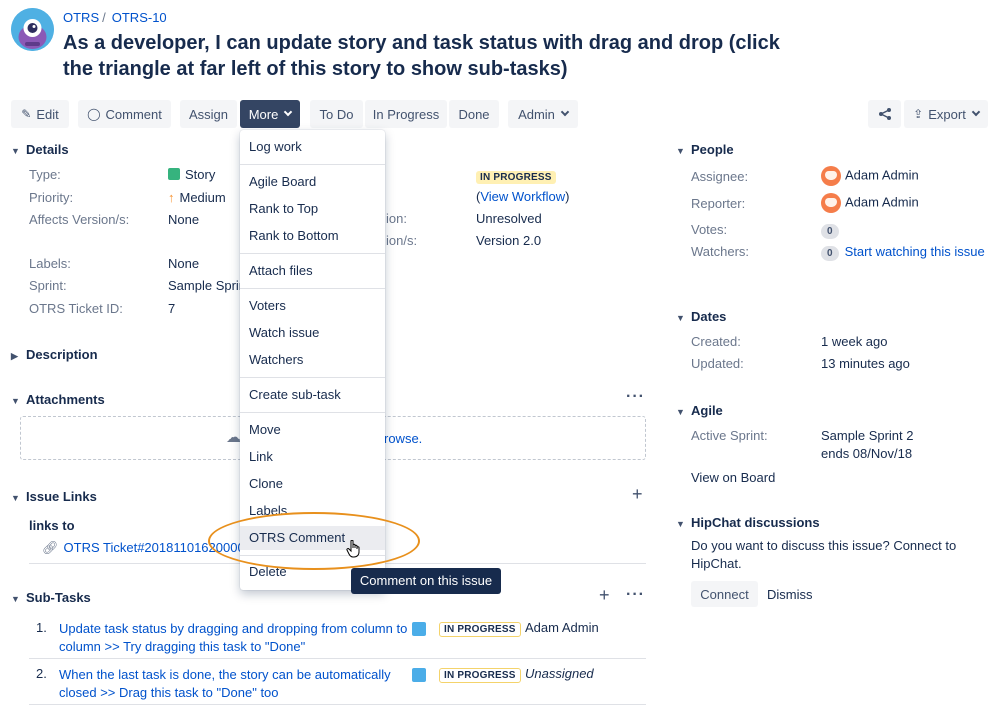 The width and height of the screenshot is (1005, 717). Describe the element at coordinates (312, 360) in the screenshot. I see `menu-item-watchers: Watchers` at that location.